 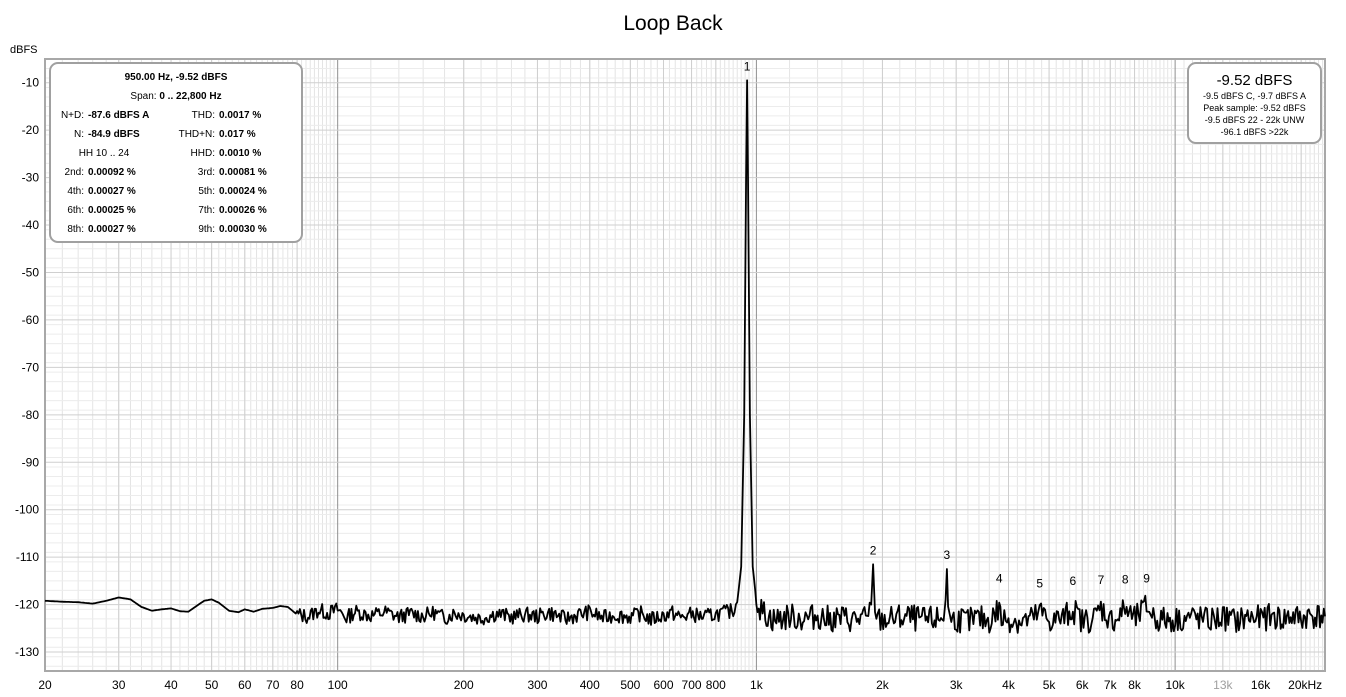 What do you see at coordinates (176, 192) in the screenshot?
I see `stats-row: 4th: 0.00027 % 5th: 0.00024 %` at bounding box center [176, 192].